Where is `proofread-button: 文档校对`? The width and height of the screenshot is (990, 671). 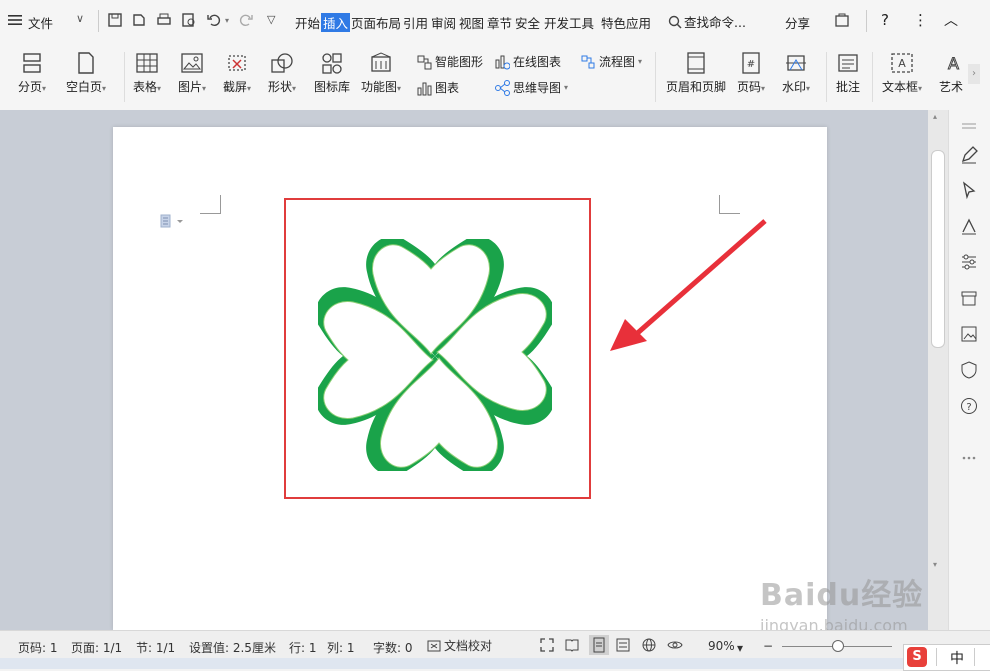
proofread-button: 文档校对 is located at coordinates (459, 645).